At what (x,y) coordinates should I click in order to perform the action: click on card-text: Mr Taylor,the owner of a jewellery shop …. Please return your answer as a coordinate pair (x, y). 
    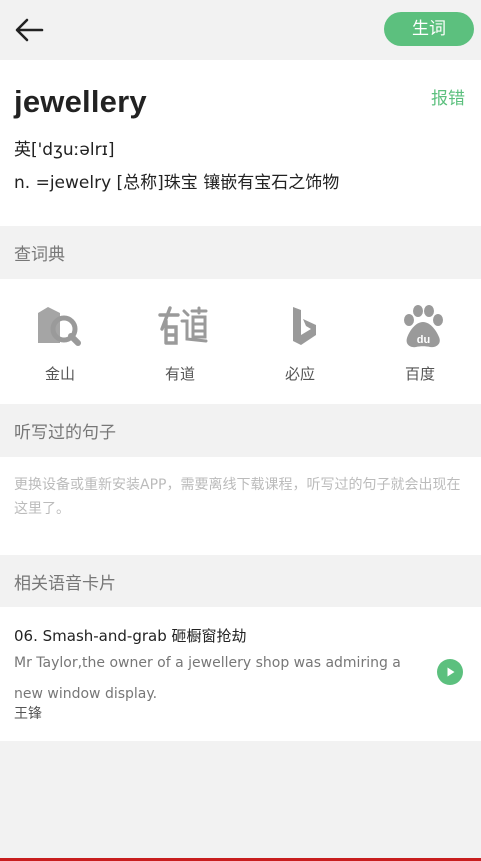
    Looking at the image, I should click on (207, 678).